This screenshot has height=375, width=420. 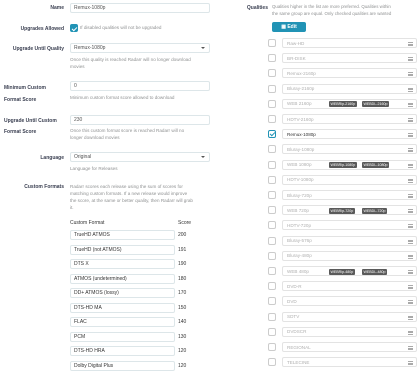 I want to click on quality-row: TELECINE, so click(x=349, y=362).